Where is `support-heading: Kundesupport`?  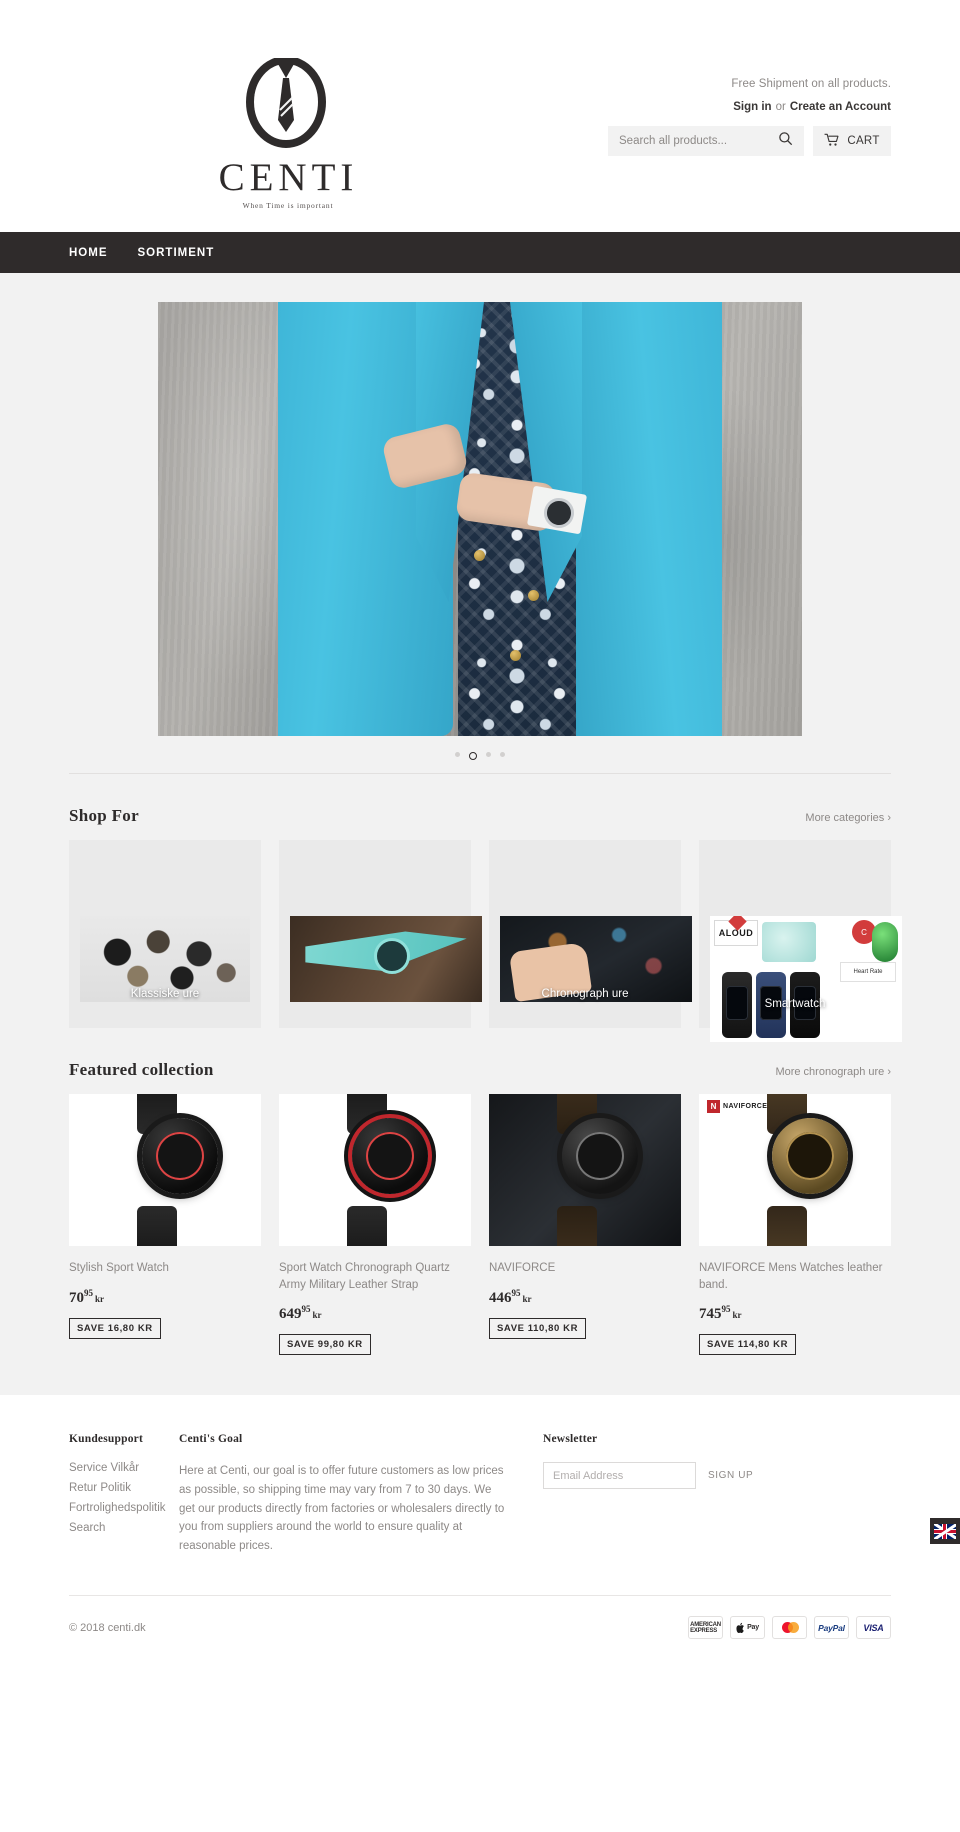
support-heading: Kundesupport is located at coordinates (106, 1439).